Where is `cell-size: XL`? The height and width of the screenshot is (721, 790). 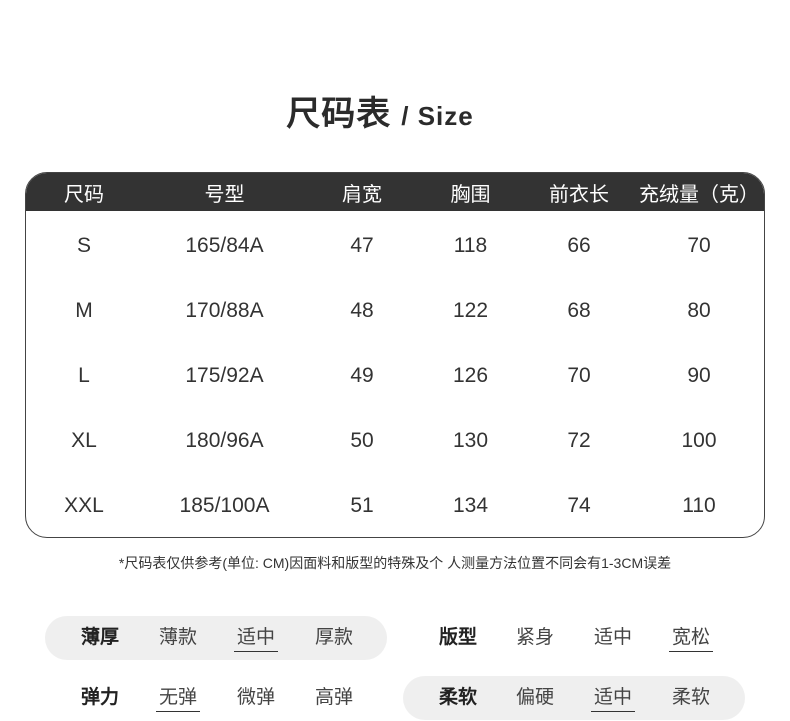 cell-size: XL is located at coordinates (84, 440).